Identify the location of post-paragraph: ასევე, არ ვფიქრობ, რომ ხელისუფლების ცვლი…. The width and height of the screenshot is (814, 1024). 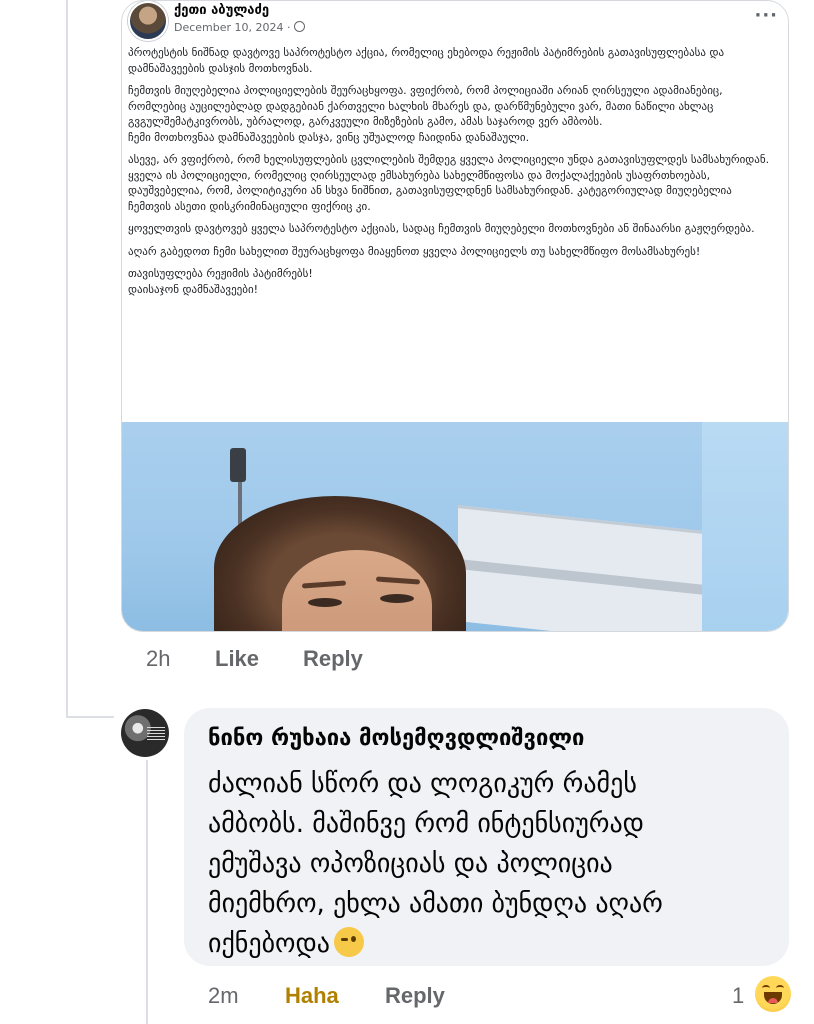
(449, 183).